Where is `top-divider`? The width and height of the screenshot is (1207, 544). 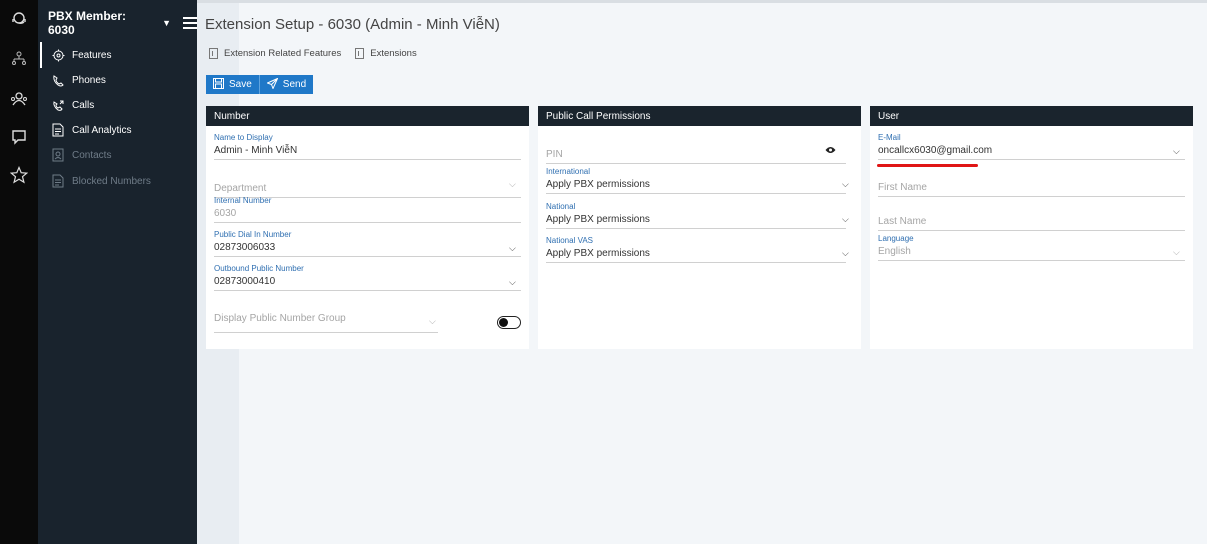
top-divider is located at coordinates (702, 1).